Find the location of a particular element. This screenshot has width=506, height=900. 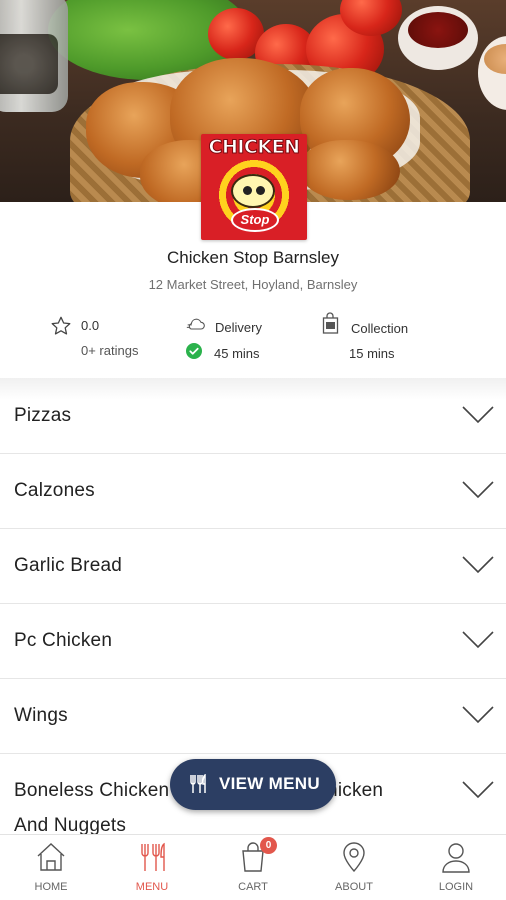

delivery-label: Delivery is located at coordinates (238, 327).